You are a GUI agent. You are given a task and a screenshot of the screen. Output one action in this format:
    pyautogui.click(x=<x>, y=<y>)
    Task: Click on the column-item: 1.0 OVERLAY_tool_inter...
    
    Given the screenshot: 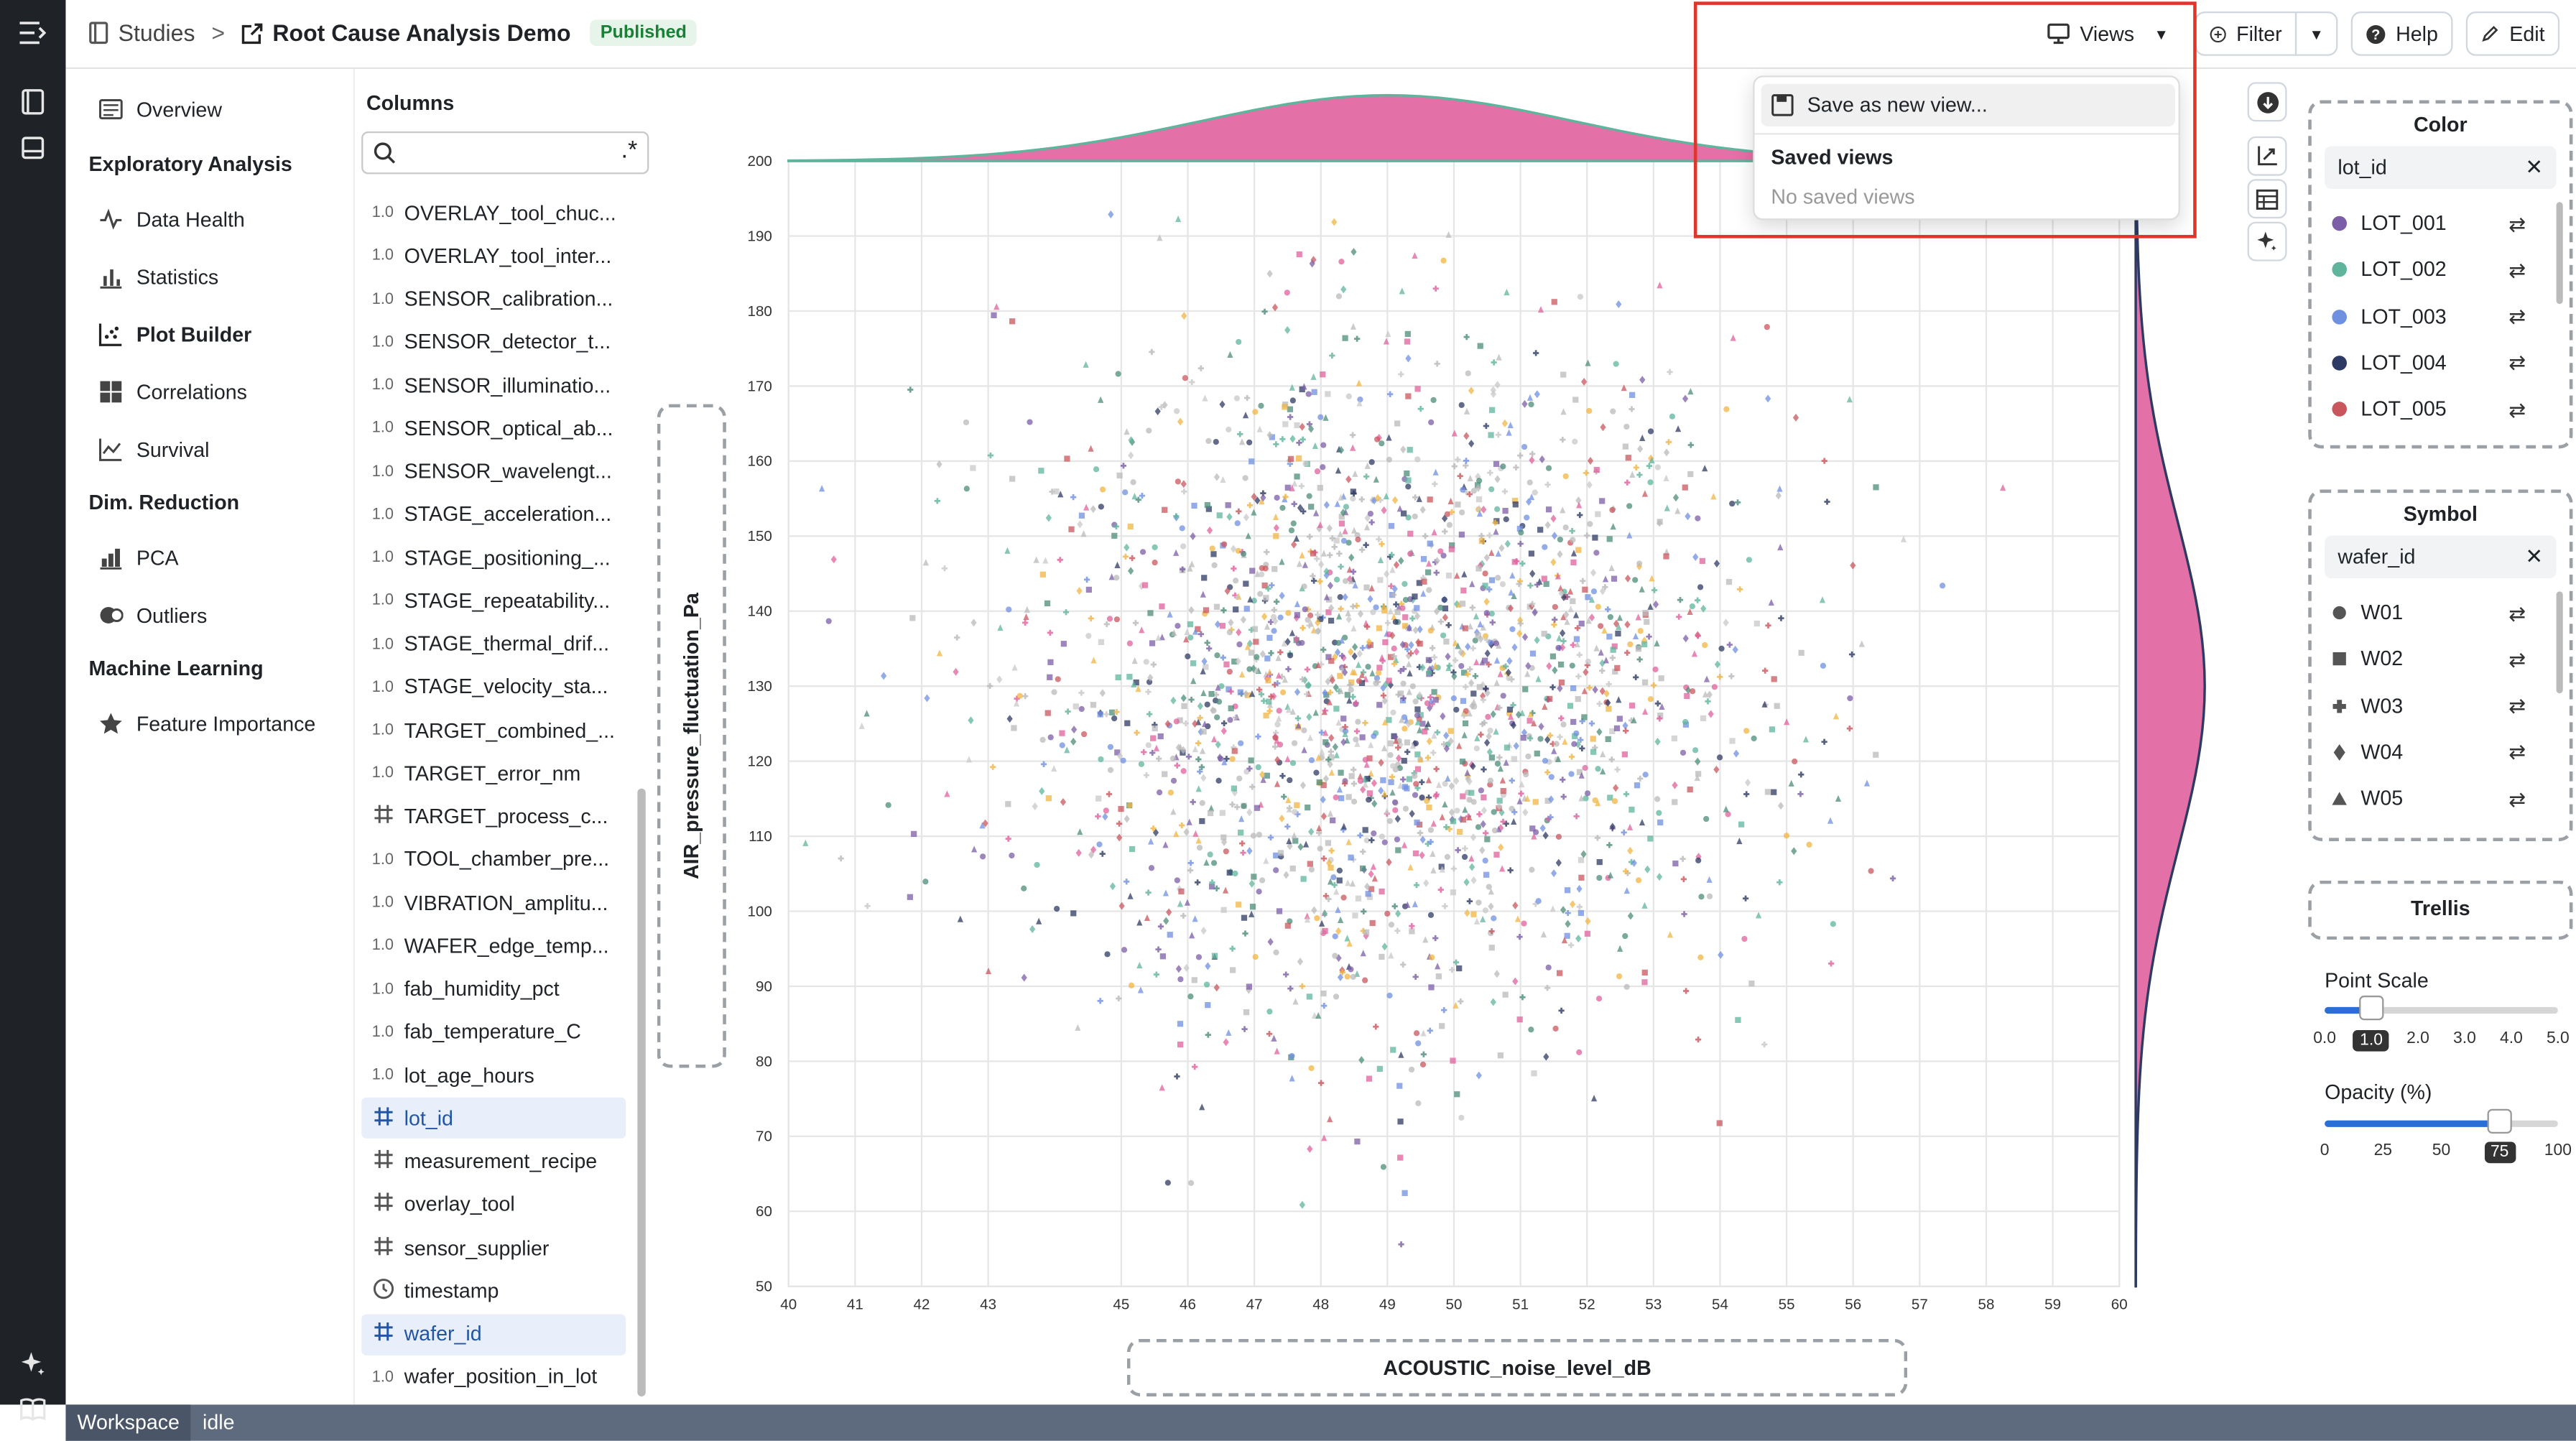 What is the action you would take?
    pyautogui.click(x=493, y=256)
    